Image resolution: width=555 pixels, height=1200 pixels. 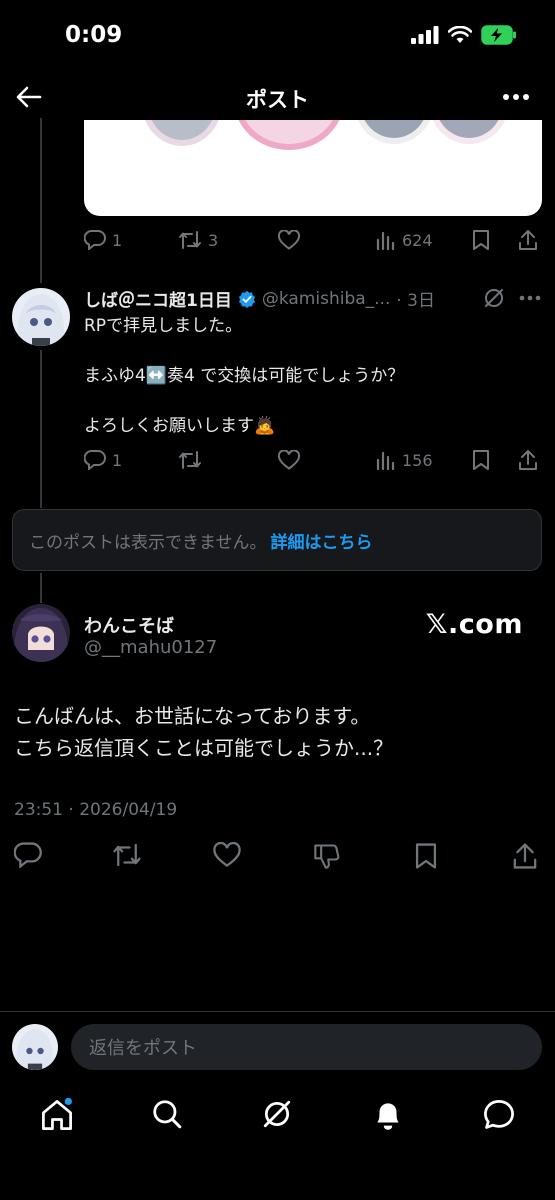 I want to click on tab-home, so click(x=57, y=1115).